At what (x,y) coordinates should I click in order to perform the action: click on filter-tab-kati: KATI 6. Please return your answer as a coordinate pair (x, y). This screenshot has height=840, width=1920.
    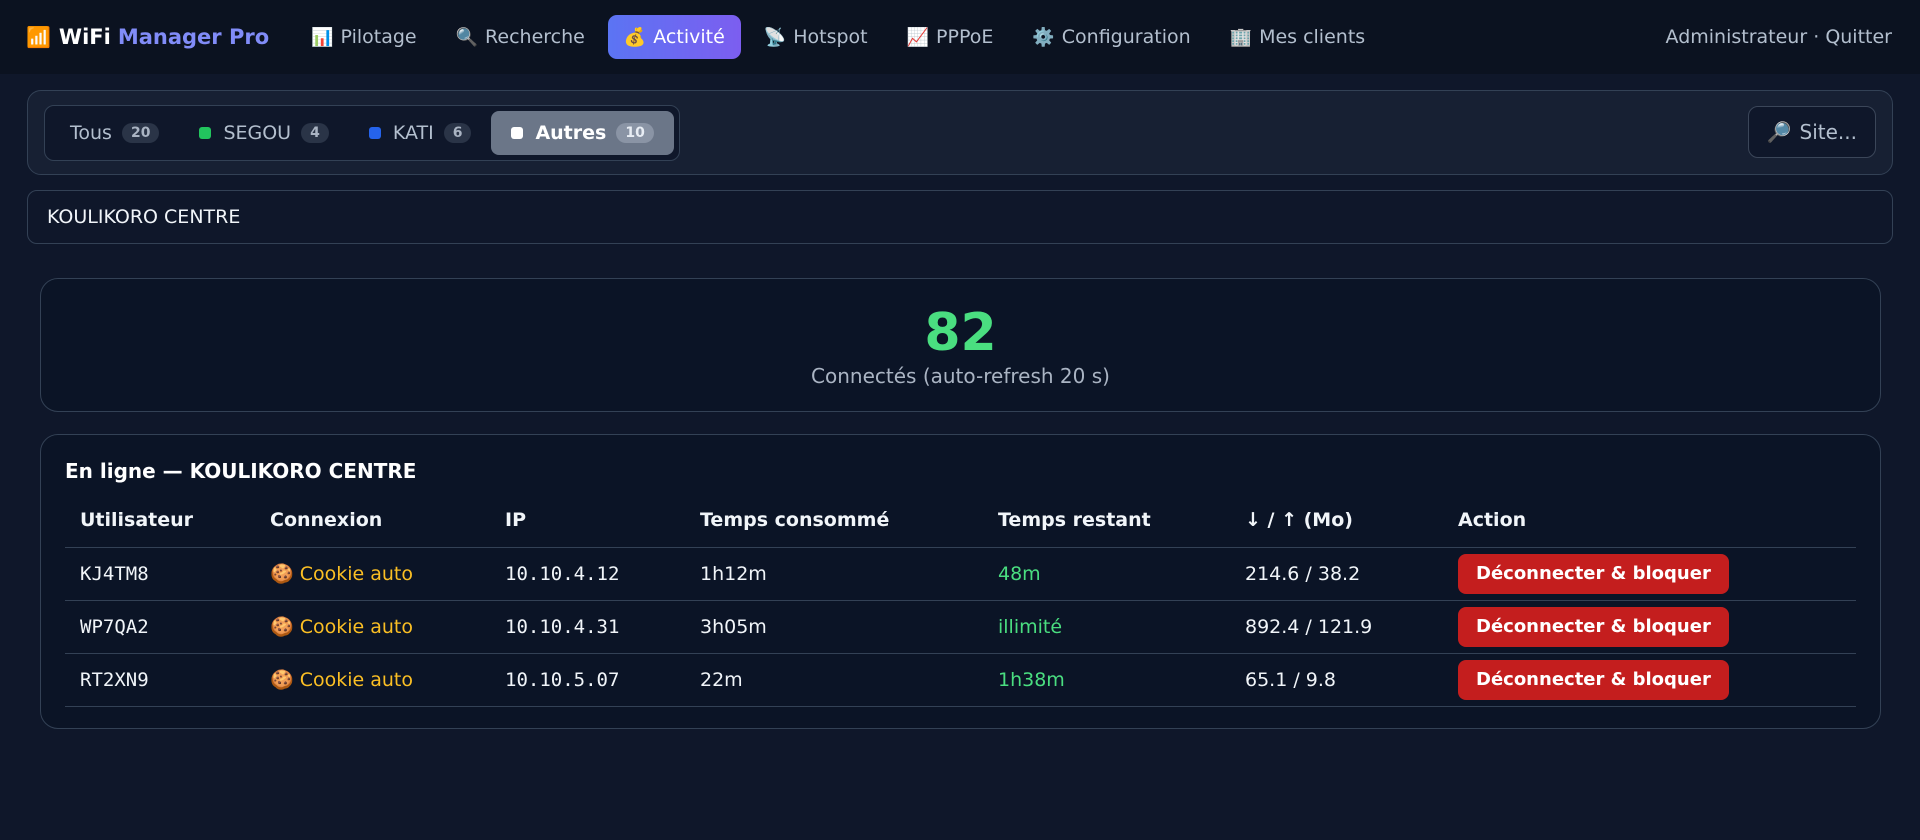
    Looking at the image, I should click on (420, 133).